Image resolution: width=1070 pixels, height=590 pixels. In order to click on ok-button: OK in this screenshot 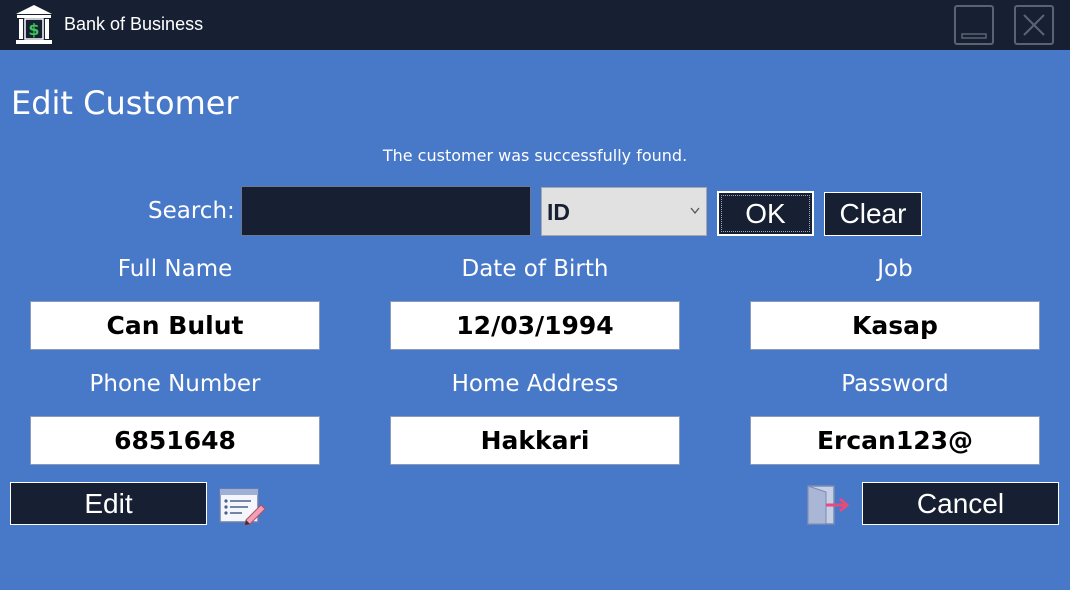, I will do `click(765, 213)`.